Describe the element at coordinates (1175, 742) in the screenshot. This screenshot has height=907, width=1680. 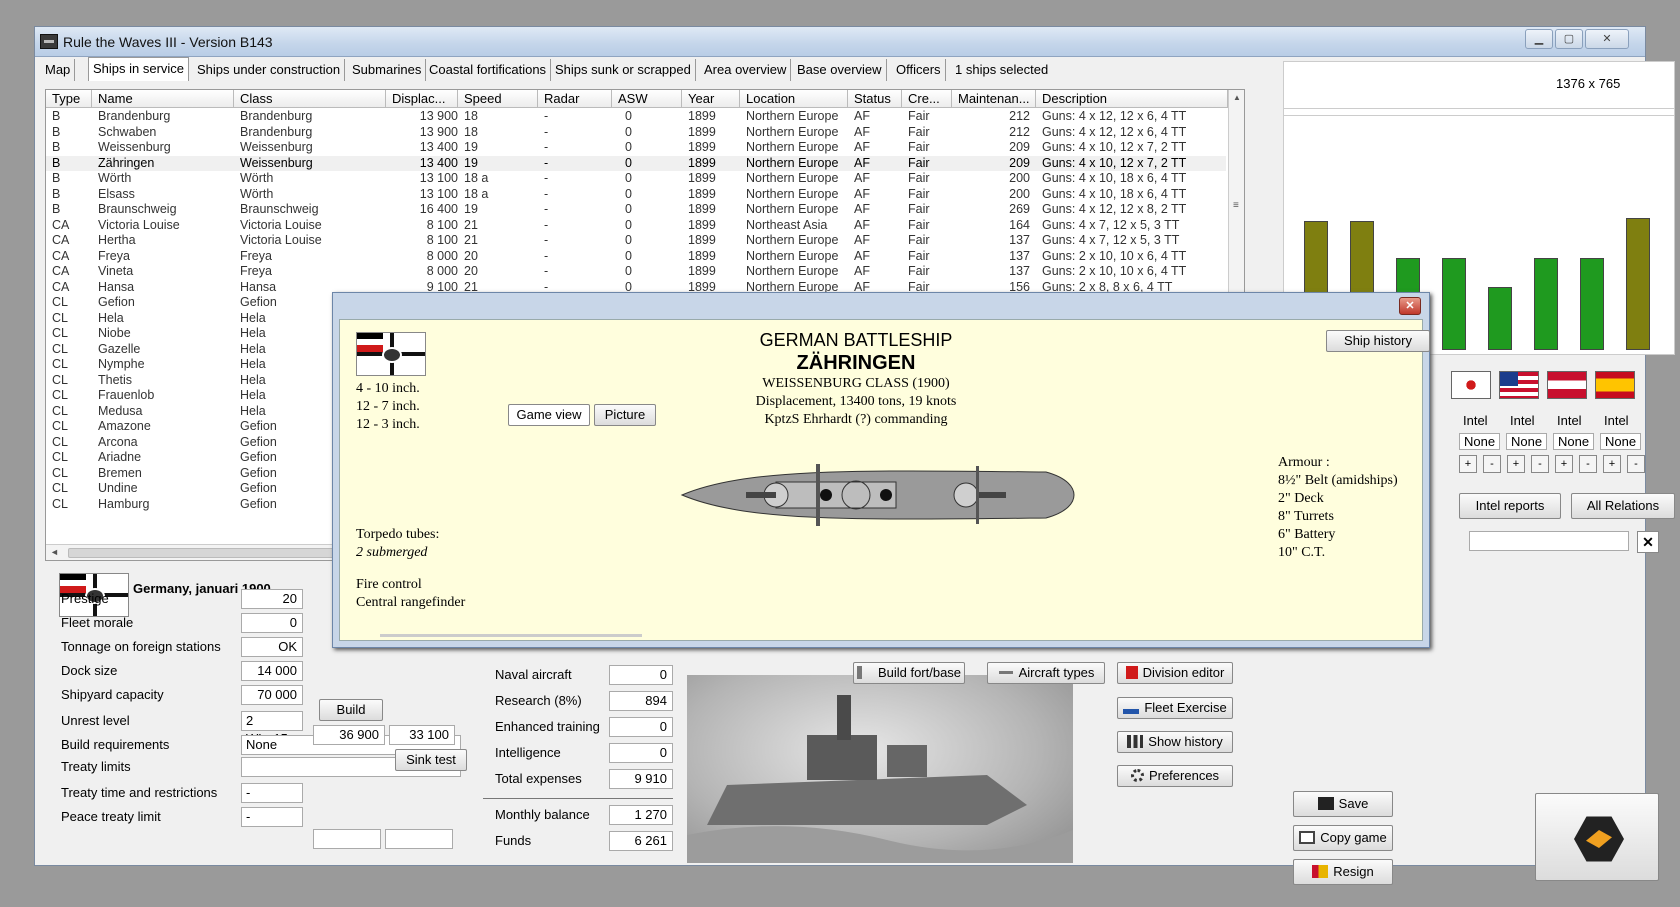
I see `show-history-button: Show history` at that location.